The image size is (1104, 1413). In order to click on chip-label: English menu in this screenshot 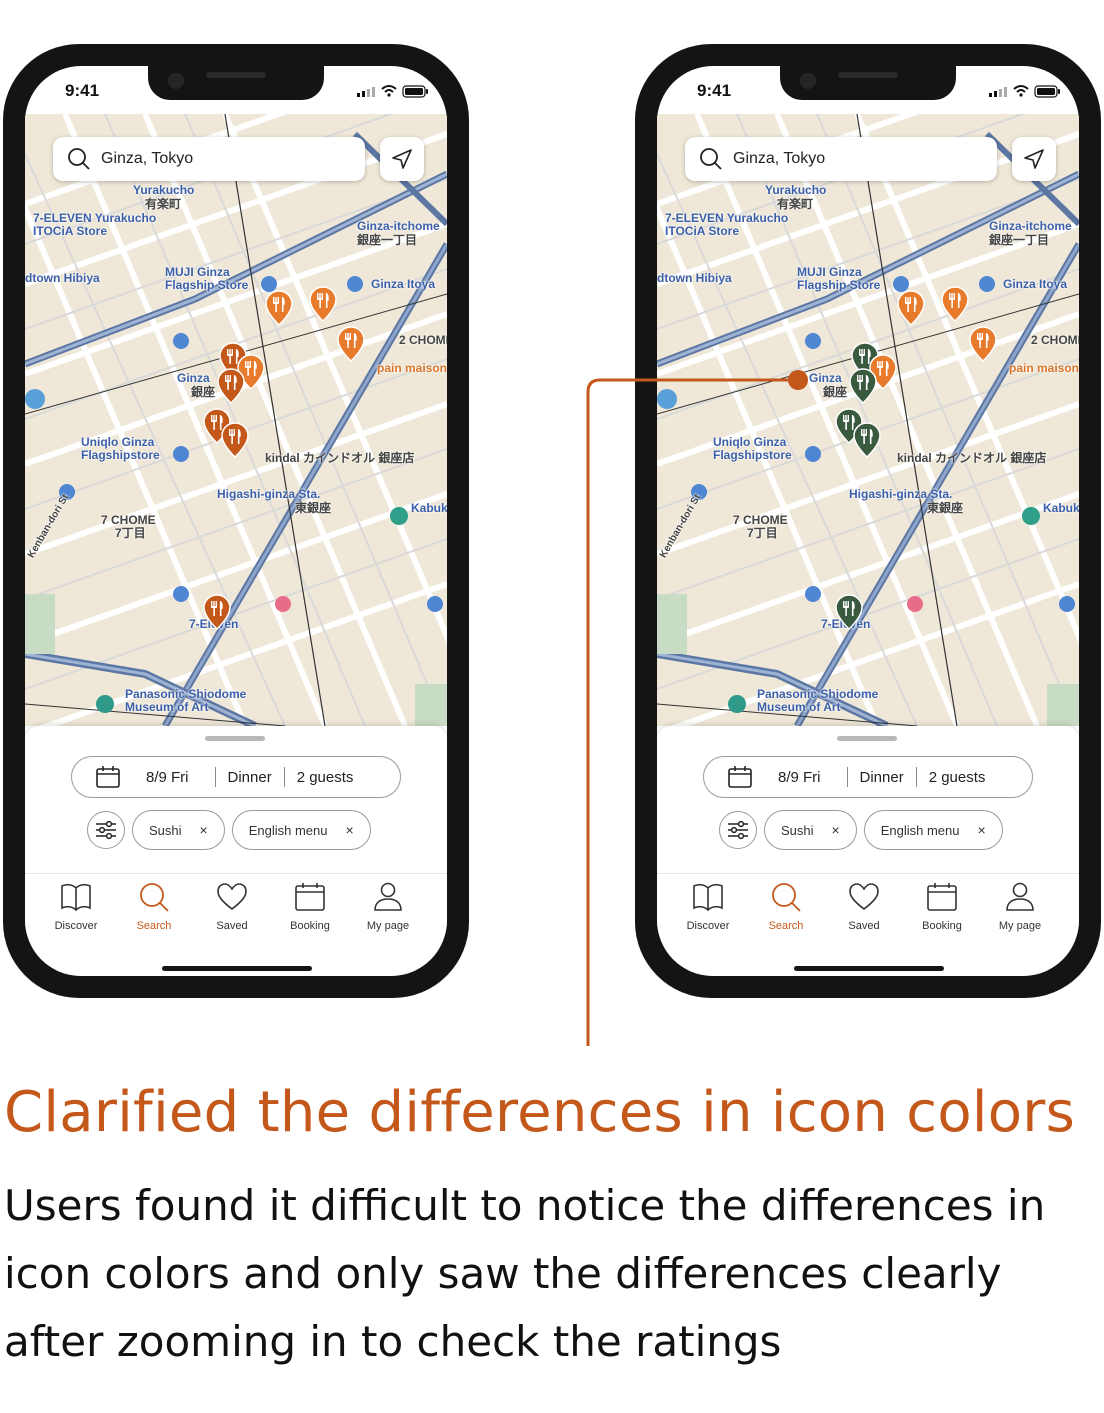, I will do `click(920, 830)`.